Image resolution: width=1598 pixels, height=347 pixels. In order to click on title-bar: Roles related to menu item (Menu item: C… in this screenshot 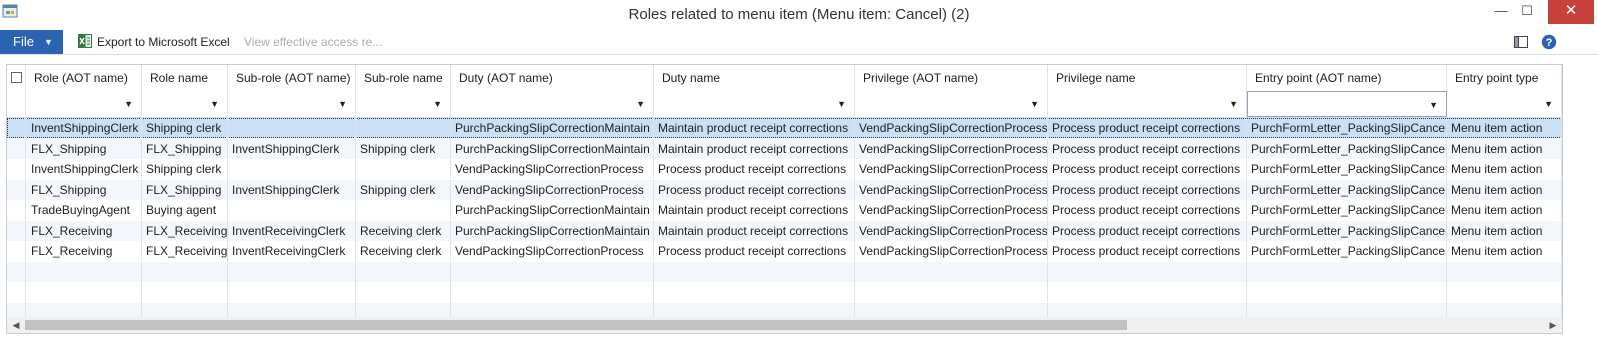, I will do `click(799, 15)`.